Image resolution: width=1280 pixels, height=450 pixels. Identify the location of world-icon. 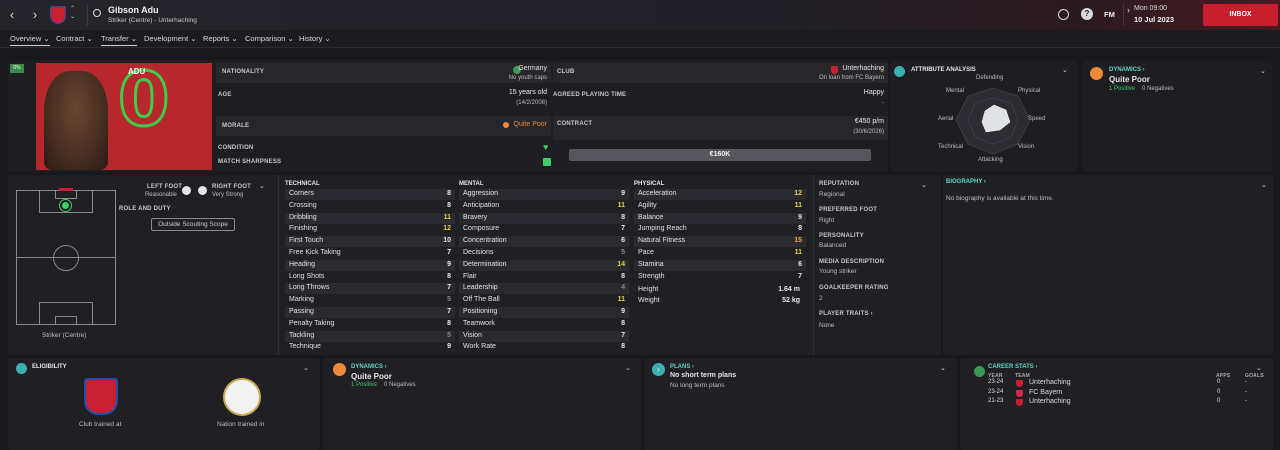
(1063, 14).